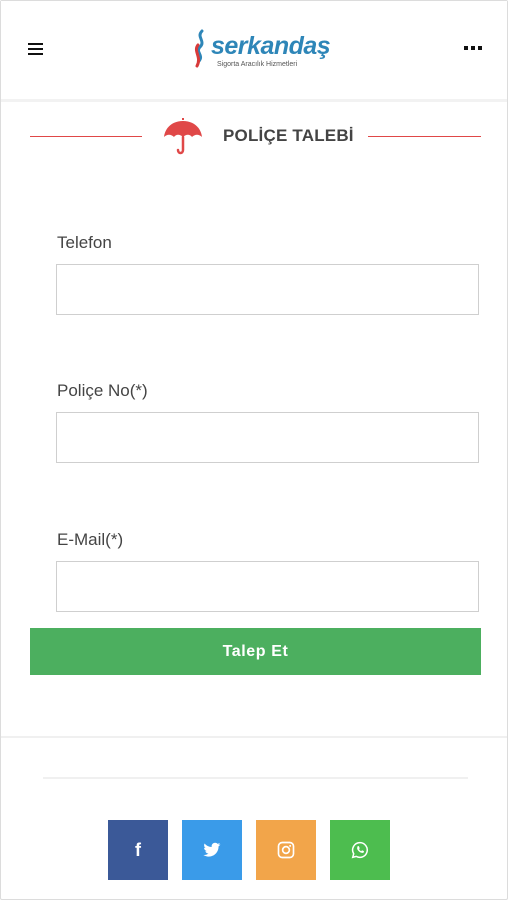  I want to click on umbrella-icon, so click(183, 136).